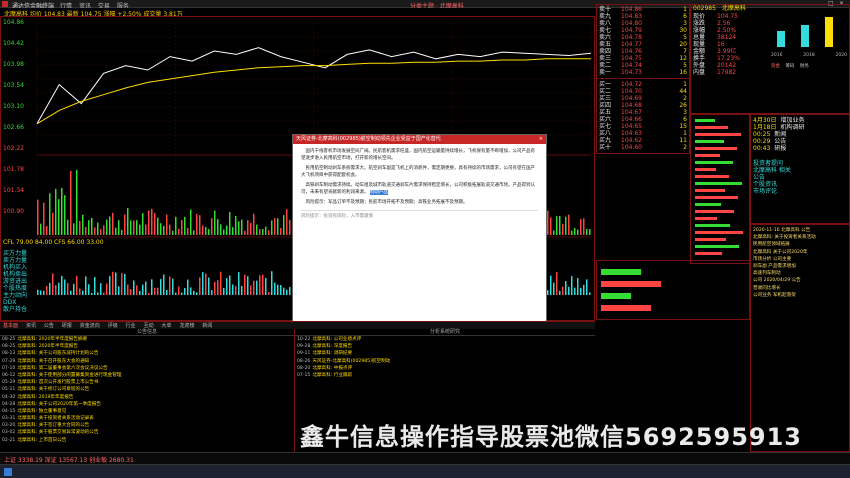 The width and height of the screenshot is (850, 478). I want to click on news-item: 06-12 北摩高科: 关于使用部分闲置募集资金进行现金管理, so click(148, 375).